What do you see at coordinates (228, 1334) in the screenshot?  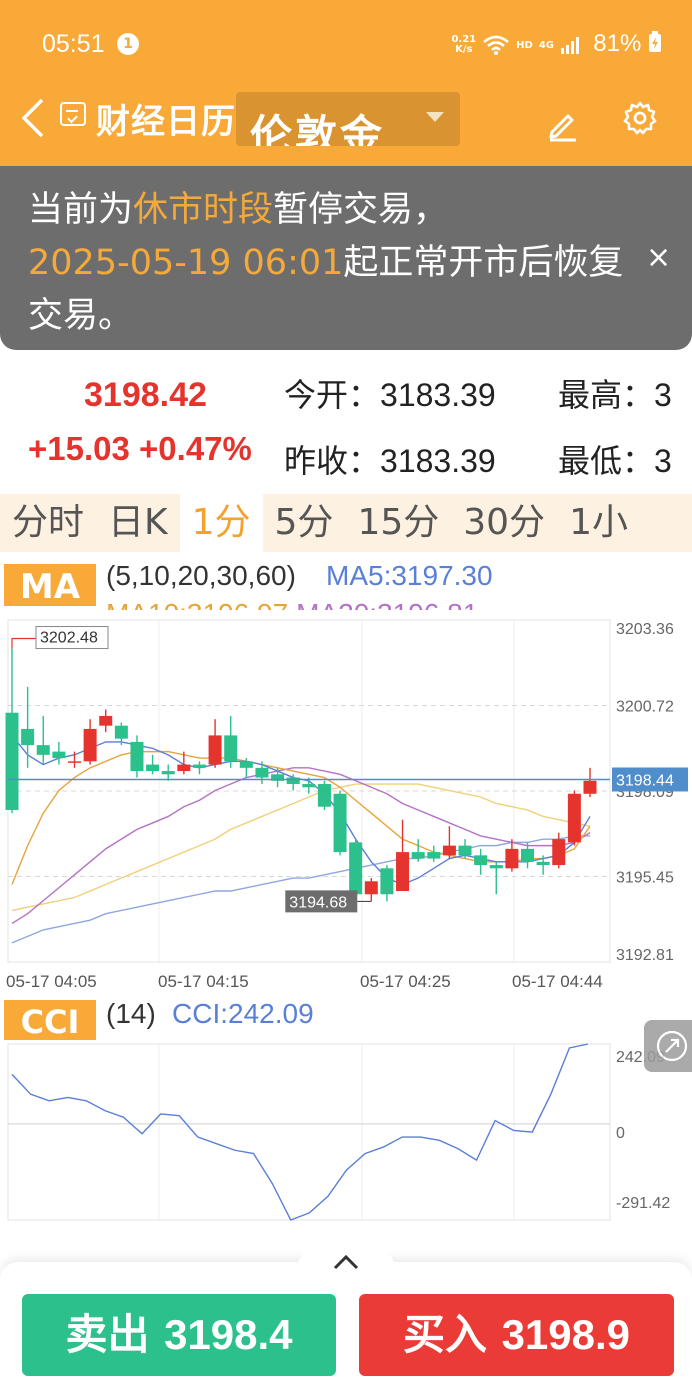 I see `sell-price: 3198.4` at bounding box center [228, 1334].